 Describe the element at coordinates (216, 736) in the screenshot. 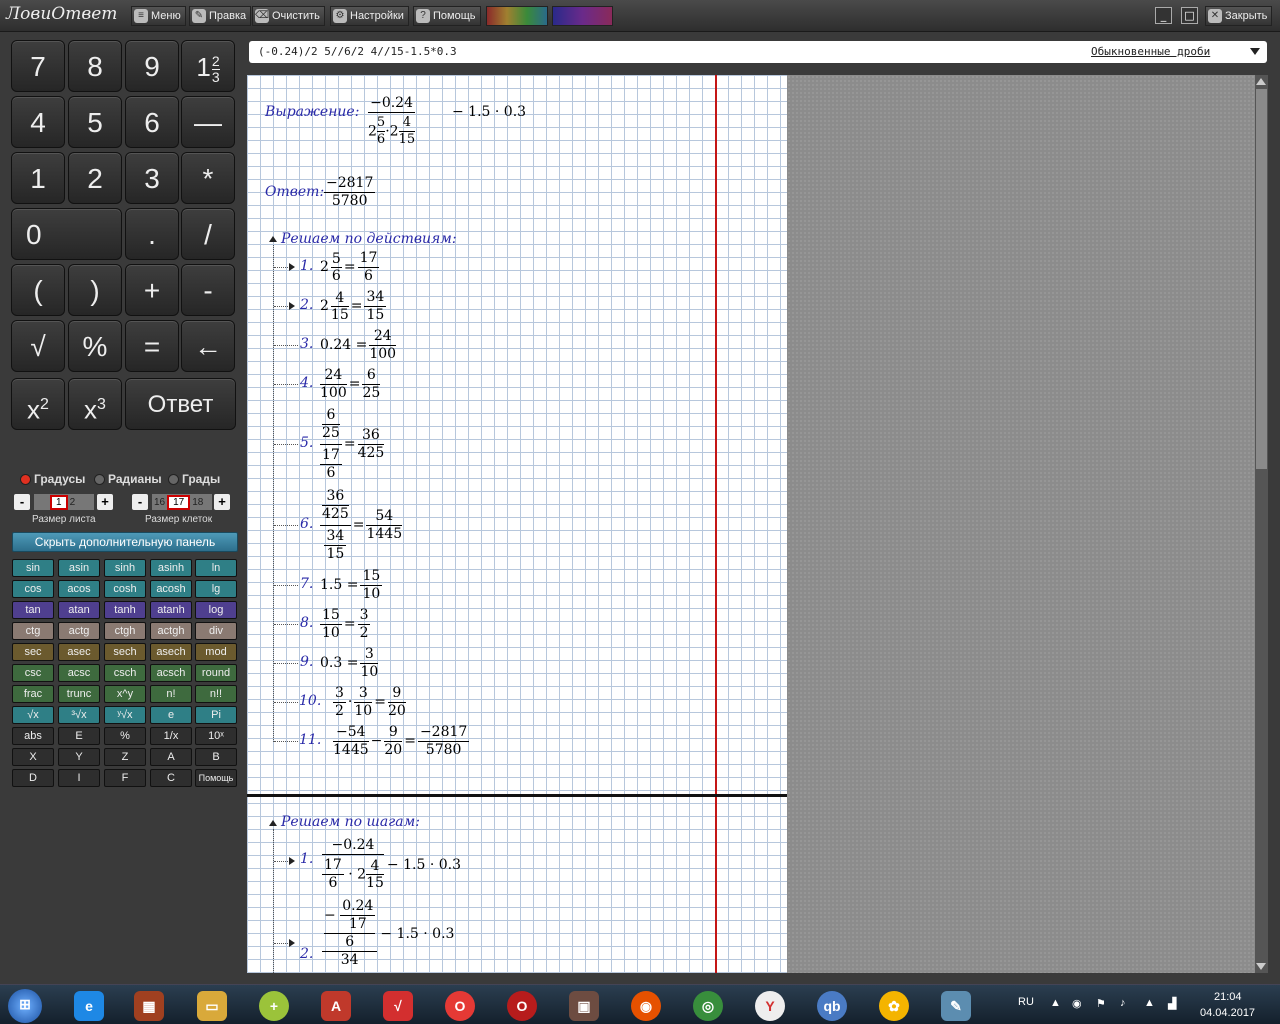

I see `func-key-10-8-4: 10ˣ` at that location.